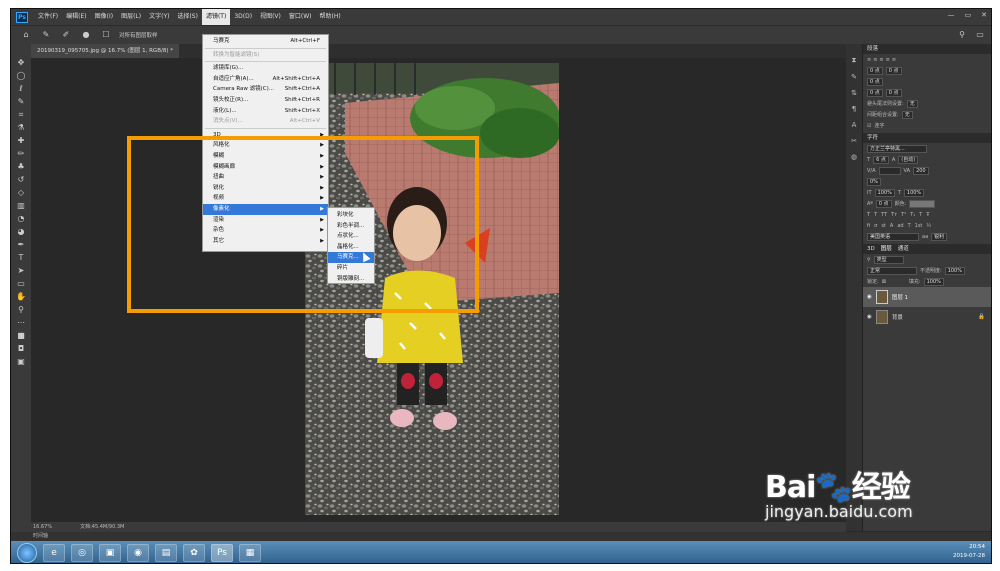 Image resolution: width=1000 pixels, height=571 pixels. I want to click on filter-menu-item: 3D ▶, so click(265, 135).